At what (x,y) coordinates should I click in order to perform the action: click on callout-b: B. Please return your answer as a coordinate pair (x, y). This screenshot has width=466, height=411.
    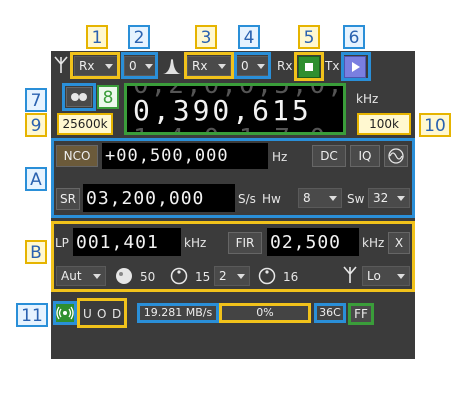
    Looking at the image, I should click on (36, 252).